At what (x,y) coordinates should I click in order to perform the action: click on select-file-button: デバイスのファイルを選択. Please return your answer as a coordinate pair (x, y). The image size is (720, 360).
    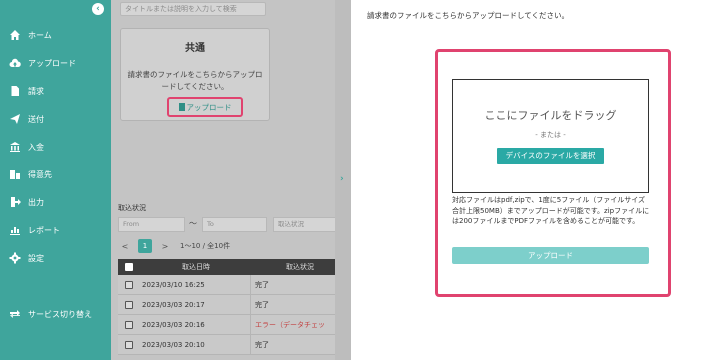
    Looking at the image, I should click on (550, 156).